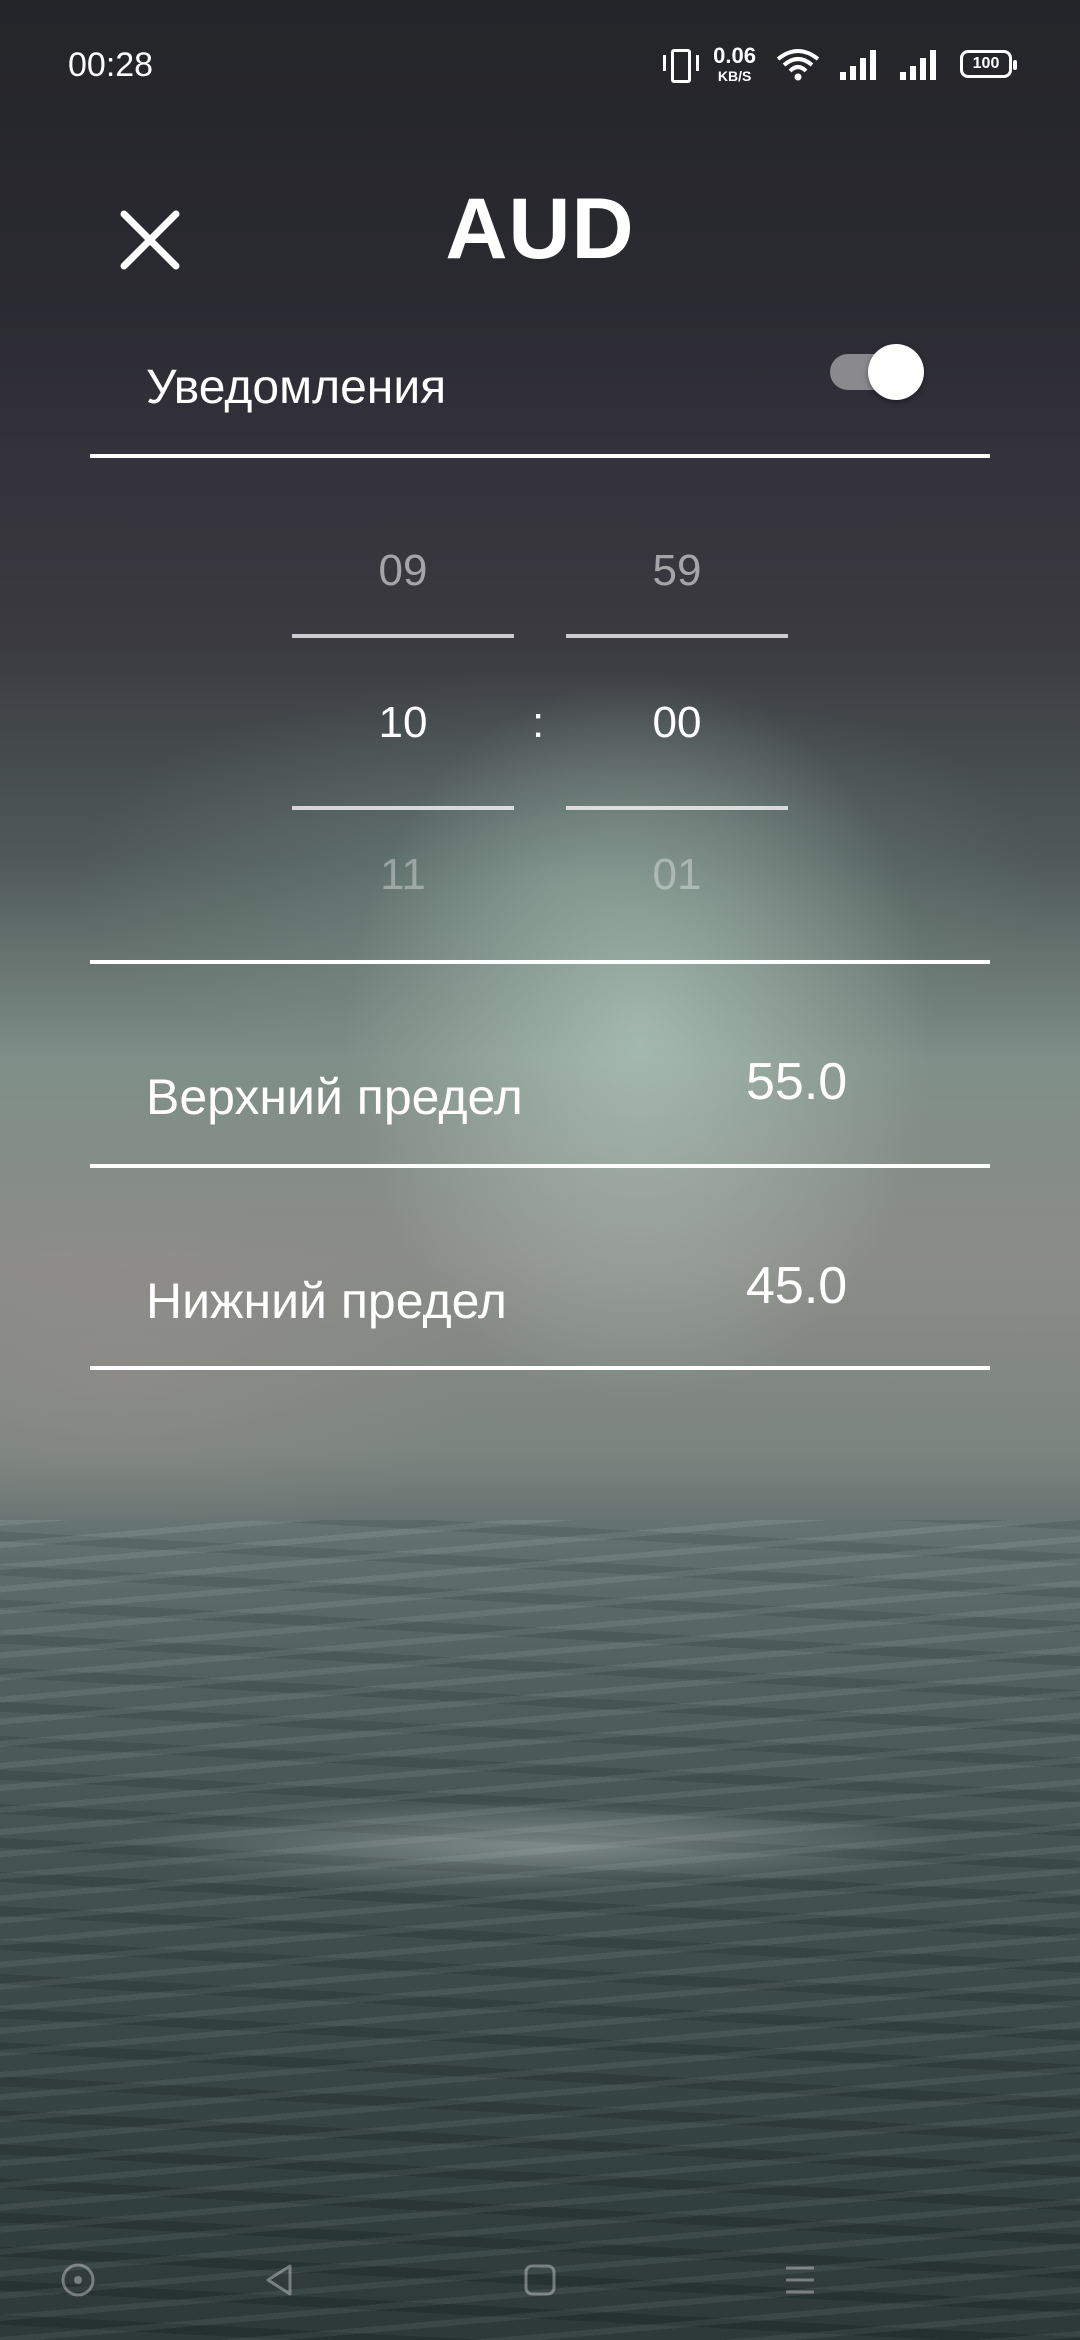 The height and width of the screenshot is (2340, 1080). Describe the element at coordinates (280, 2280) in the screenshot. I see `back-icon` at that location.